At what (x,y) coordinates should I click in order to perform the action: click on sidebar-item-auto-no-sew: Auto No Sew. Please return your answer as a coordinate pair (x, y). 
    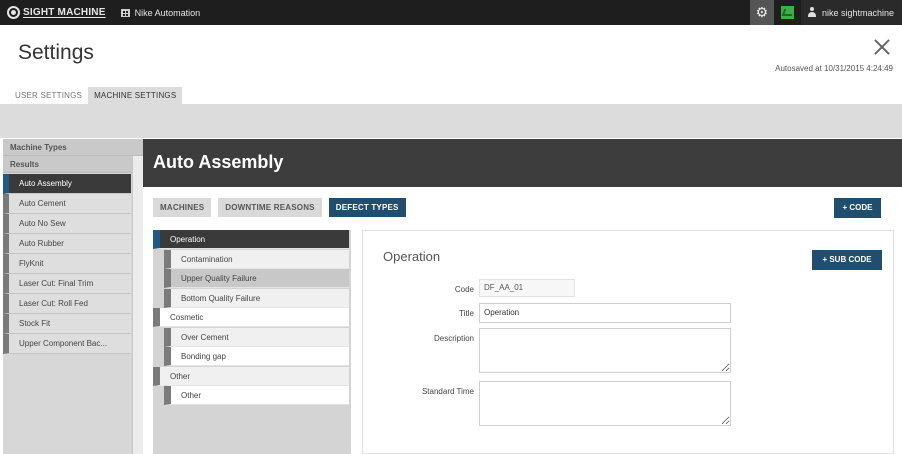
    Looking at the image, I should click on (67, 224).